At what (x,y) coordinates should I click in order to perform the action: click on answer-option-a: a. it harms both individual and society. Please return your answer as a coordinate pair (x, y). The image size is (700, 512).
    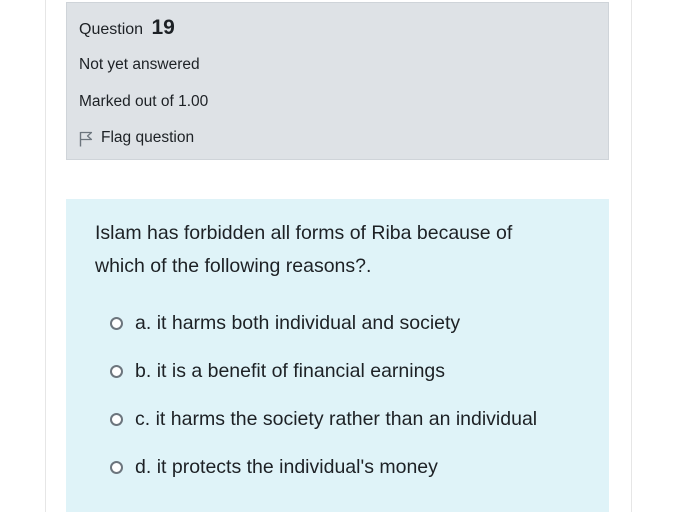
    Looking at the image, I should click on (285, 323).